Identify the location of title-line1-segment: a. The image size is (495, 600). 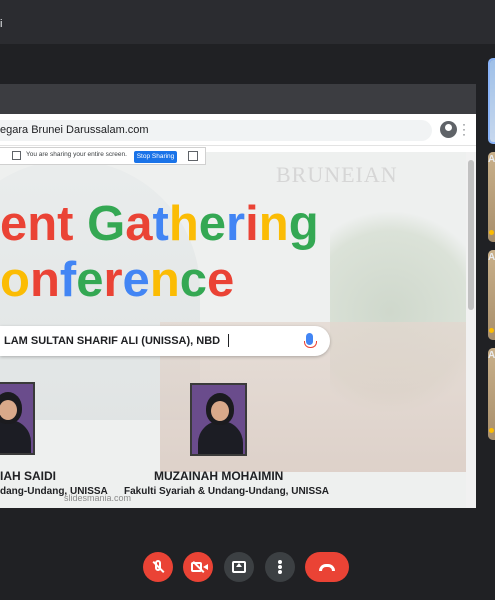
(139, 224).